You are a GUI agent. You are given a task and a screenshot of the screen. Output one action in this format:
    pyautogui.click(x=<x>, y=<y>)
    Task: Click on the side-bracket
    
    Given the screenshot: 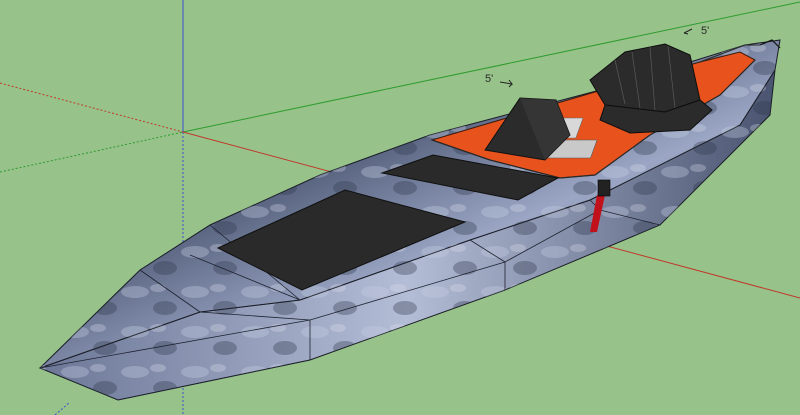 What is the action you would take?
    pyautogui.click(x=604, y=188)
    